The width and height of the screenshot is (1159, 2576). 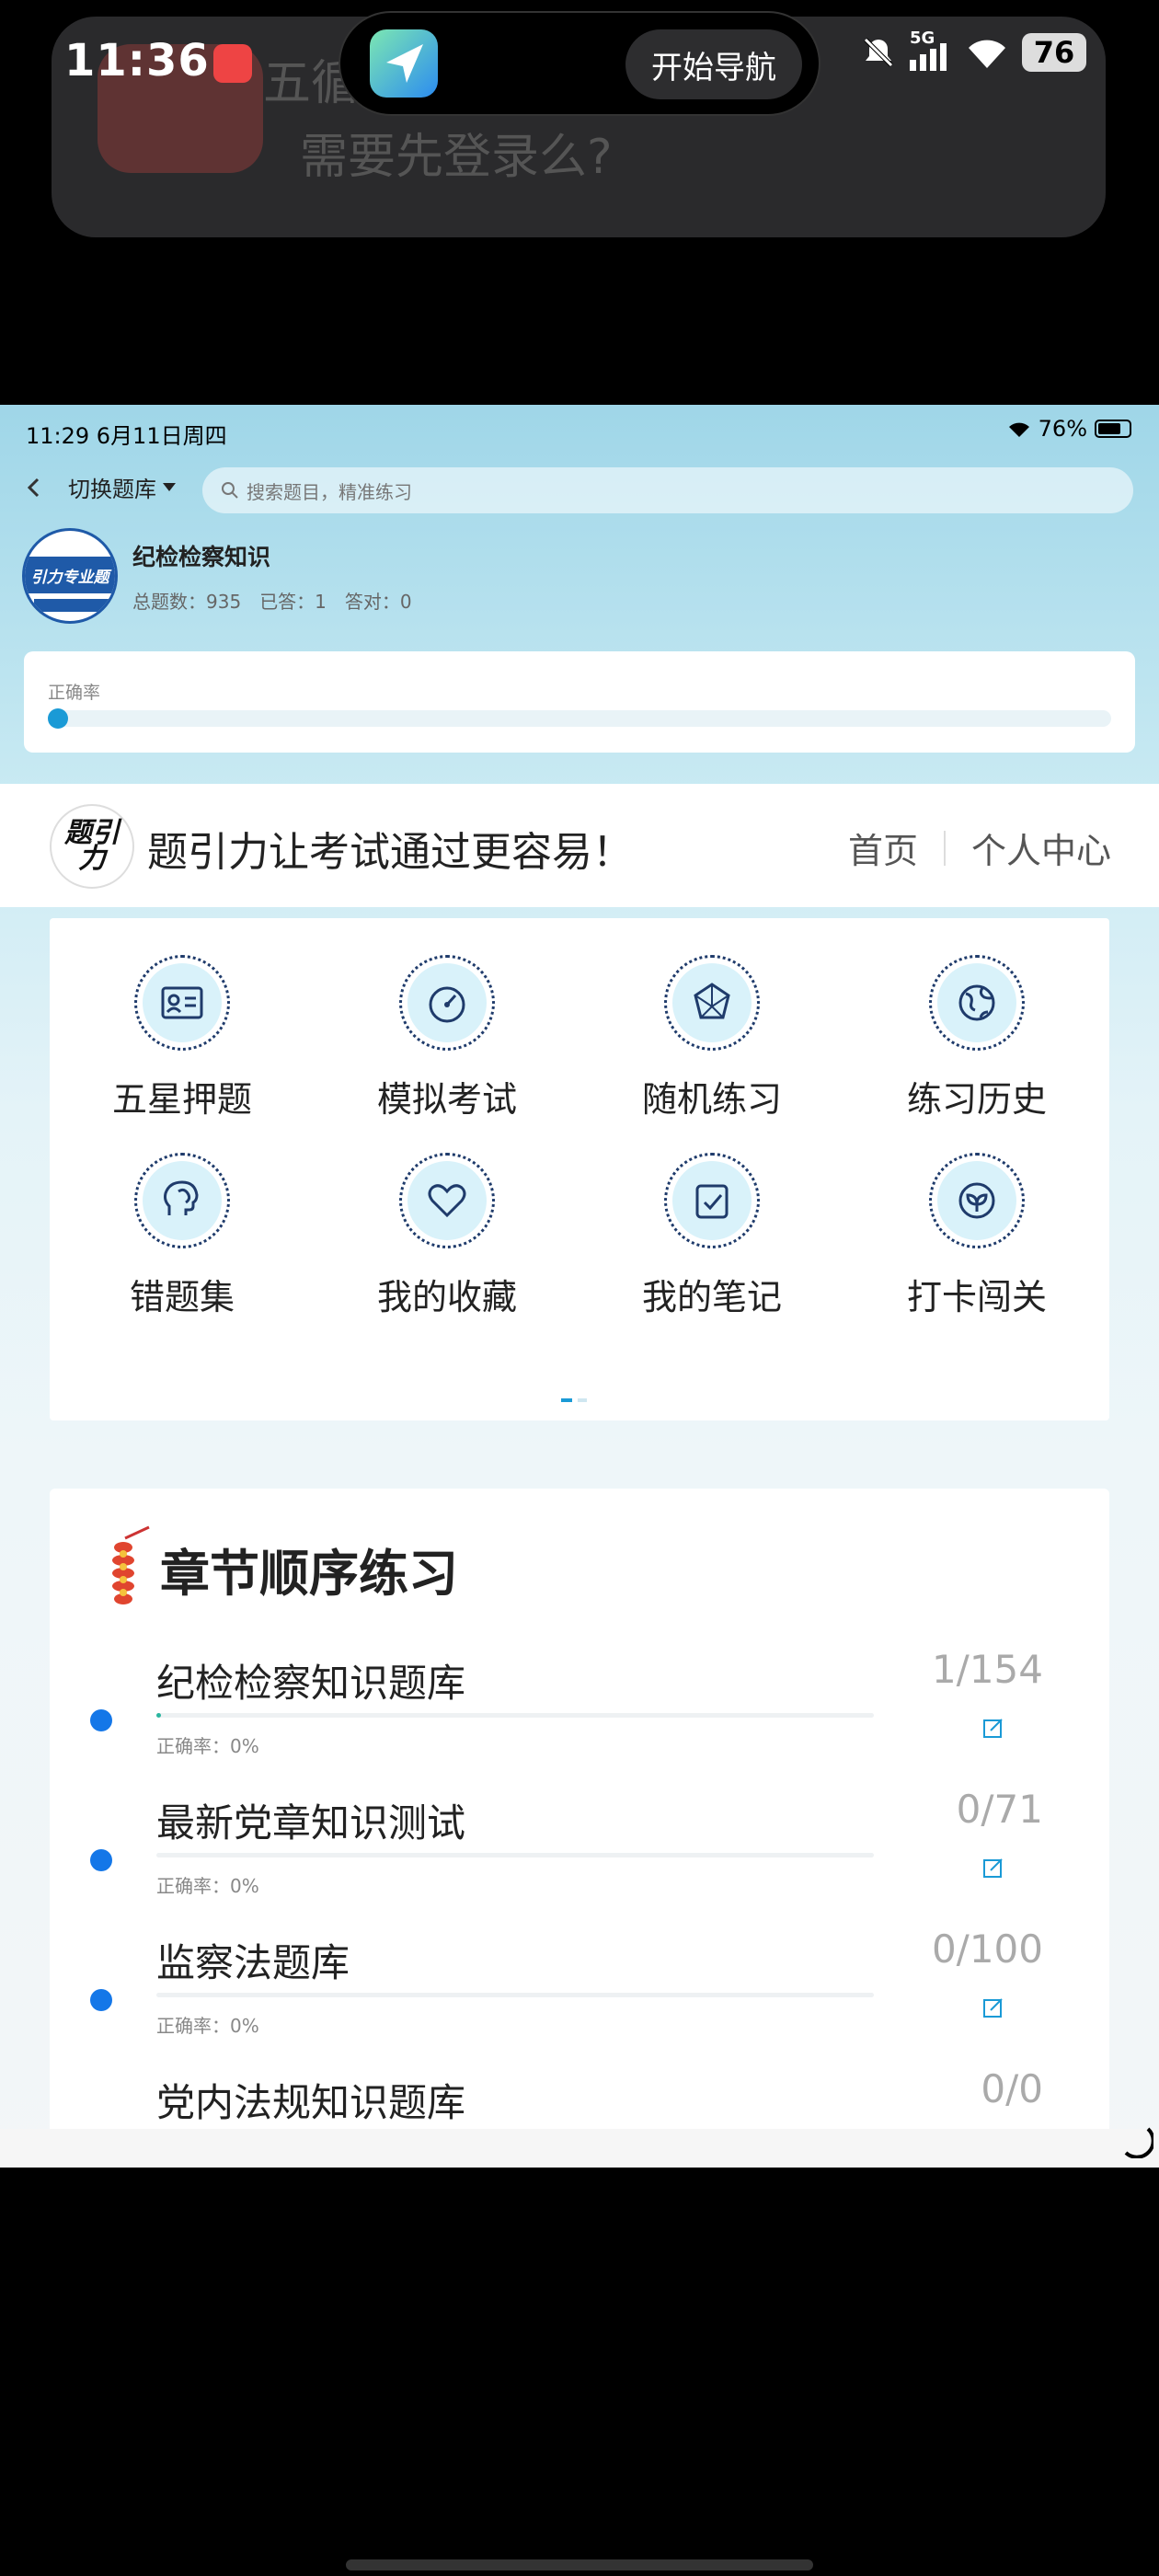 What do you see at coordinates (447, 1038) in the screenshot?
I see `feature-mock-exam: 模拟考试` at bounding box center [447, 1038].